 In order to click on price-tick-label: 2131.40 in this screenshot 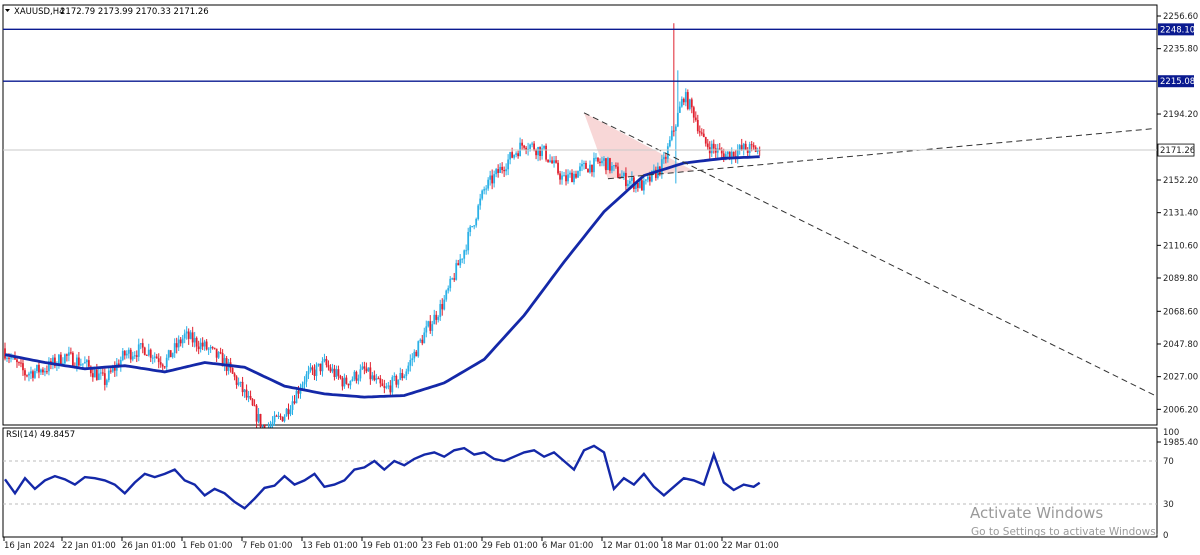, I will do `click(1180, 214)`.